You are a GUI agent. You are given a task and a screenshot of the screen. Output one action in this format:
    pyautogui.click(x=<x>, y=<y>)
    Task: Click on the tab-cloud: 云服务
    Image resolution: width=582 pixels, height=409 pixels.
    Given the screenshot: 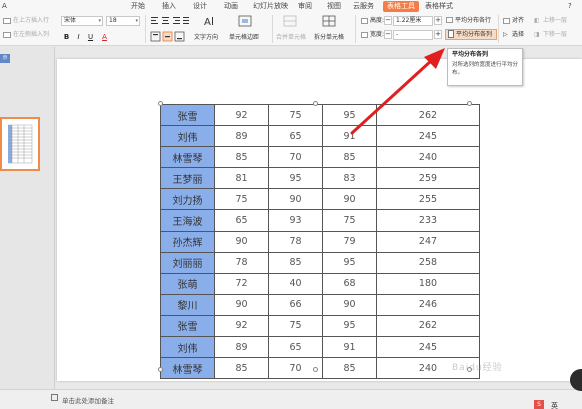 What is the action you would take?
    pyautogui.click(x=363, y=6)
    